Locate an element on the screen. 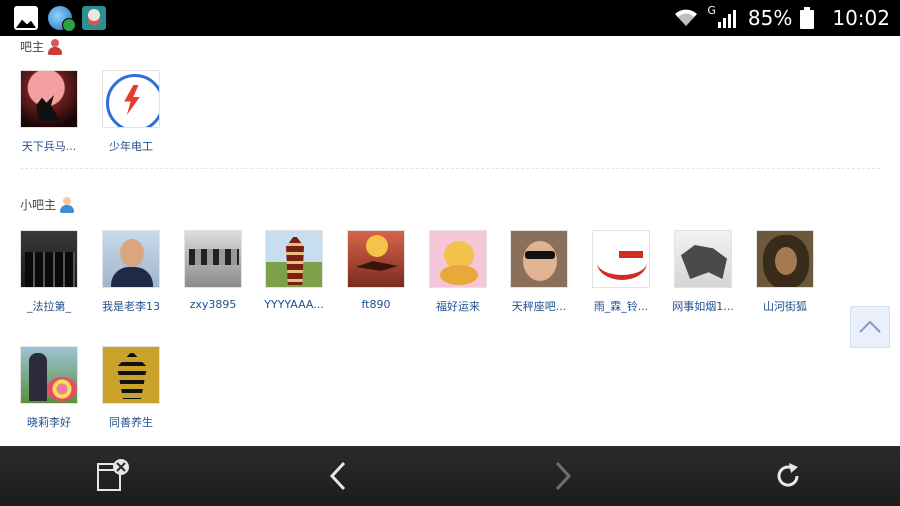  member-name: 同善养生 is located at coordinates (131, 422).